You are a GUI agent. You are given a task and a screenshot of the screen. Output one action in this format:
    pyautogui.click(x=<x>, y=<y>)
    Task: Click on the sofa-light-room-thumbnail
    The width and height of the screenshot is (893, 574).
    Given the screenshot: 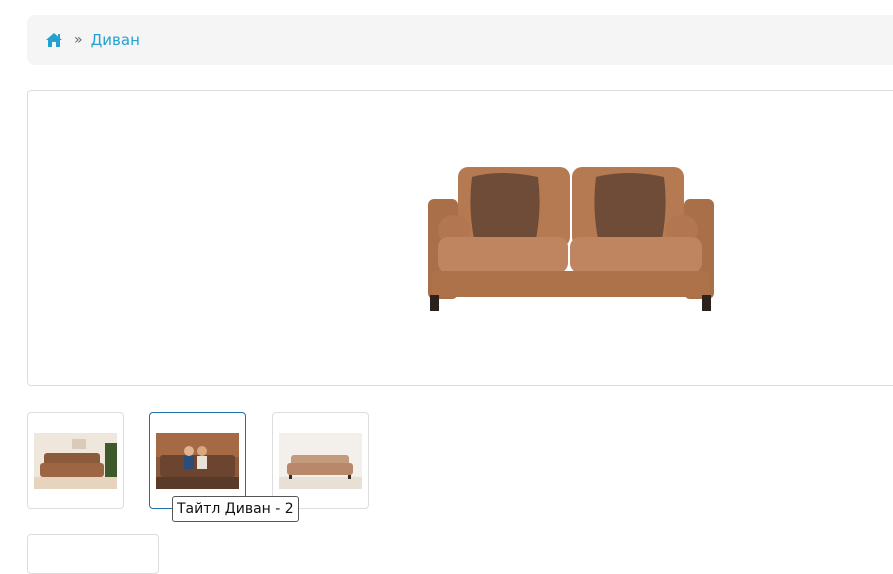 What is the action you would take?
    pyautogui.click(x=320, y=460)
    